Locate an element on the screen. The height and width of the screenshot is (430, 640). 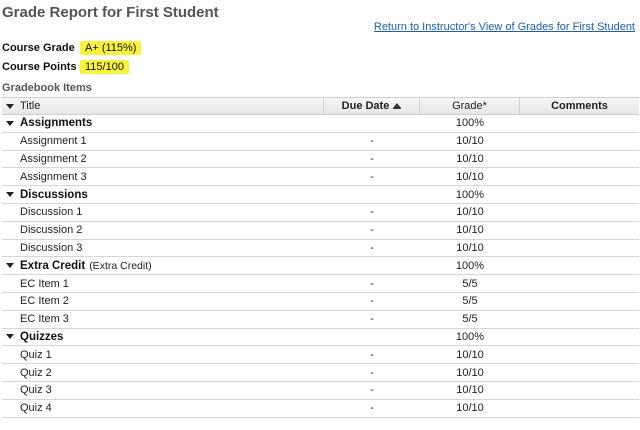
category-row: Quizzes 100% is located at coordinates (320, 338).